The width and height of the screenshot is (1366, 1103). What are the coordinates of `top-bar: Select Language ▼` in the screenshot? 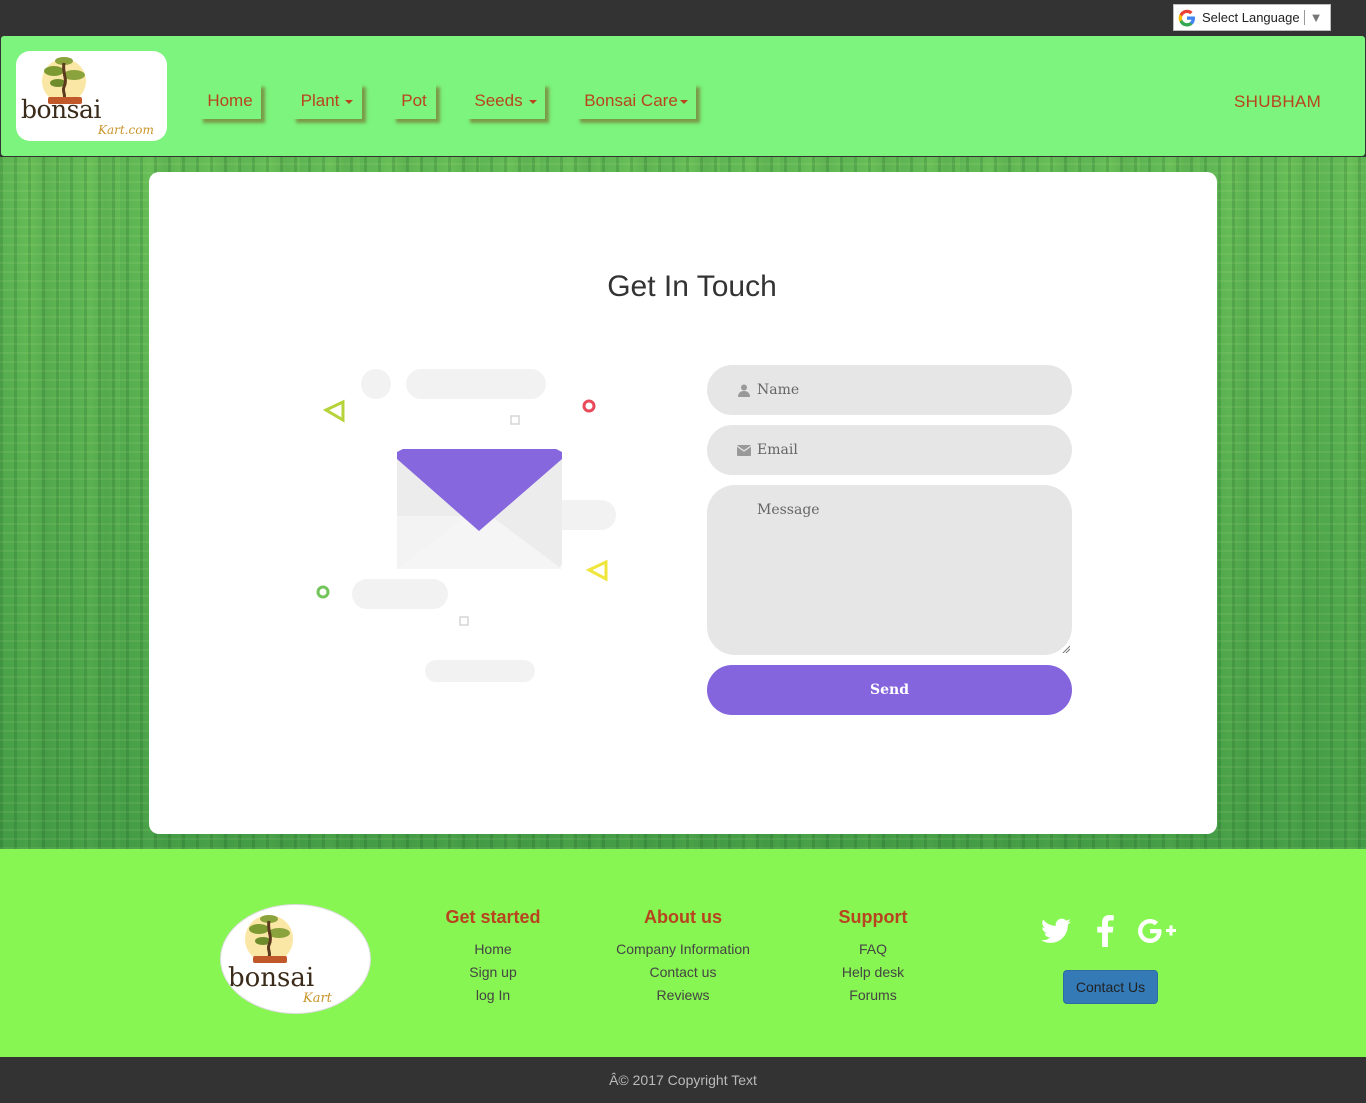 It's located at (683, 17).